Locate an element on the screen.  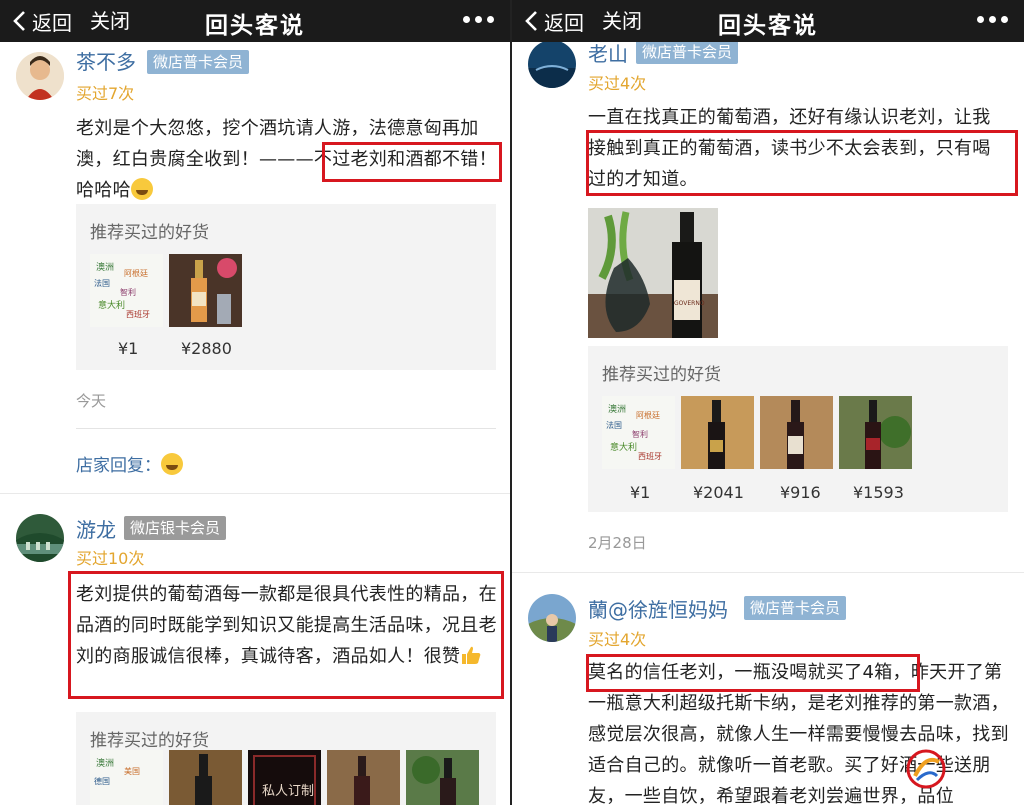
tears-of-joy-emoji-icon is located at coordinates (172, 464).